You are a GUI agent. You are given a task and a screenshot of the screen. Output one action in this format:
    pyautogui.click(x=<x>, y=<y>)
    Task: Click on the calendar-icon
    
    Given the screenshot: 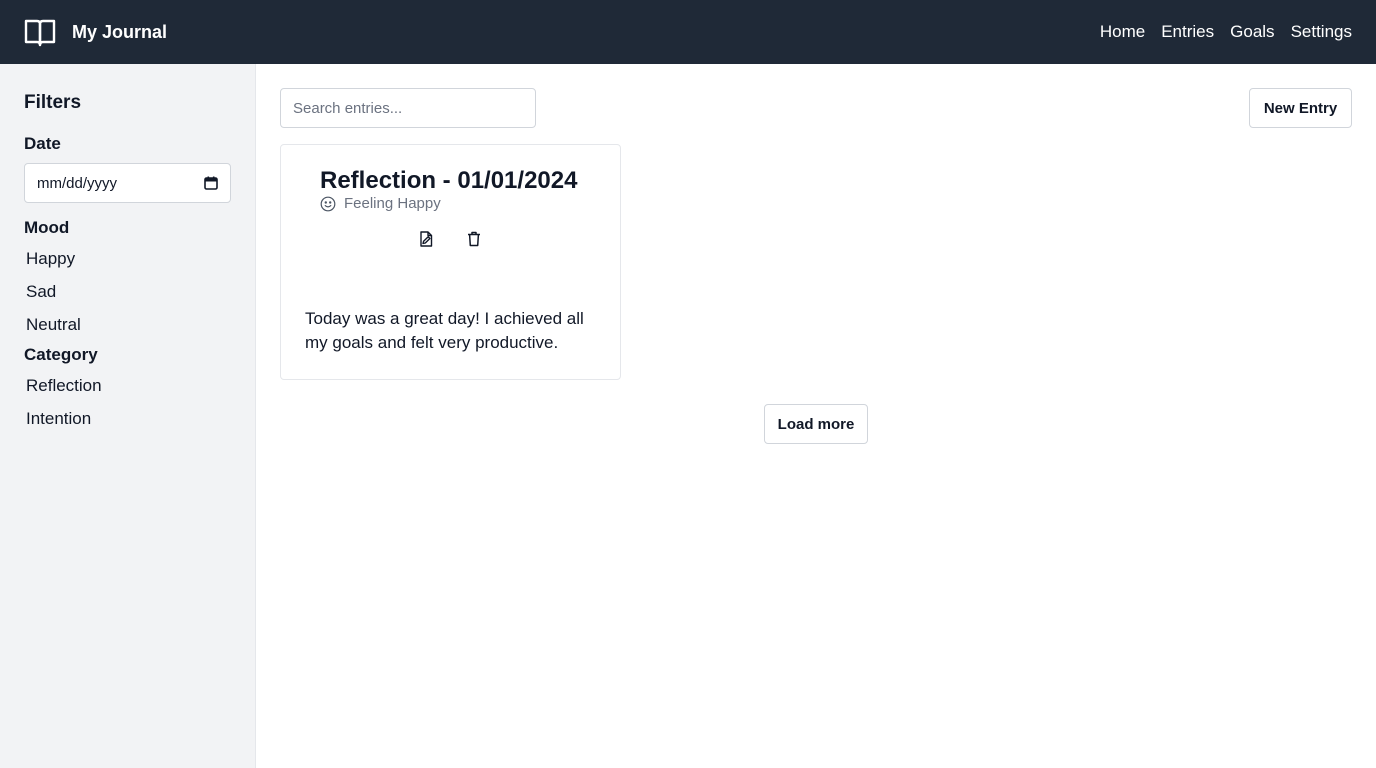 What is the action you would take?
    pyautogui.click(x=211, y=183)
    